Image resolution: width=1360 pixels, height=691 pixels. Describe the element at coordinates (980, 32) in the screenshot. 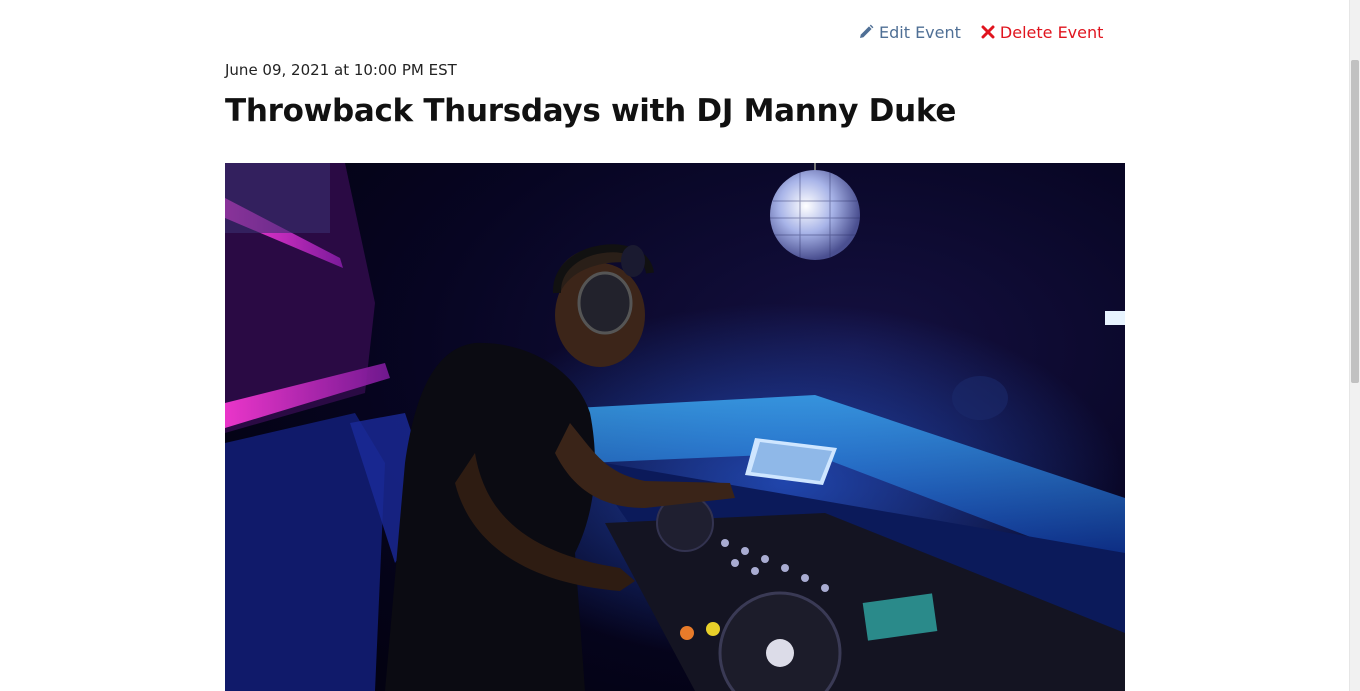

I see `event-actions: Edit Event Delete Event` at that location.